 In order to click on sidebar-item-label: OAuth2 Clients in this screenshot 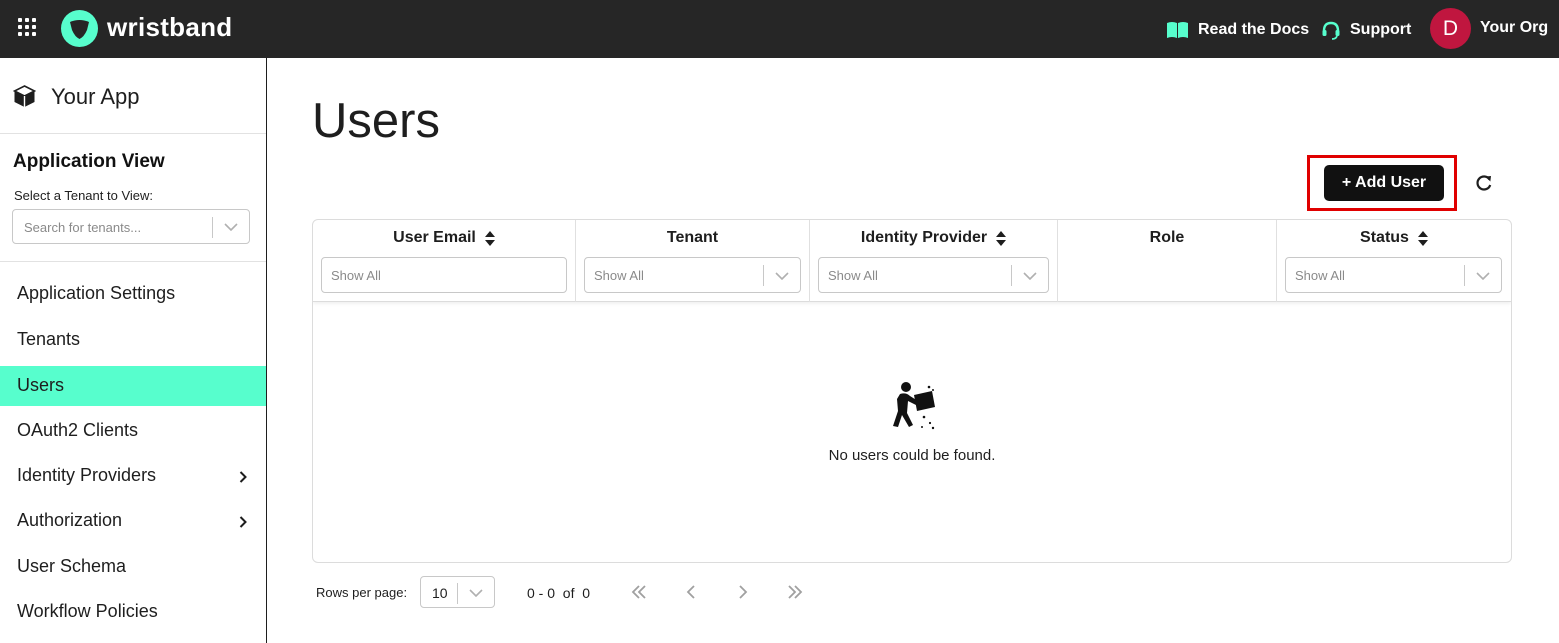, I will do `click(78, 430)`.